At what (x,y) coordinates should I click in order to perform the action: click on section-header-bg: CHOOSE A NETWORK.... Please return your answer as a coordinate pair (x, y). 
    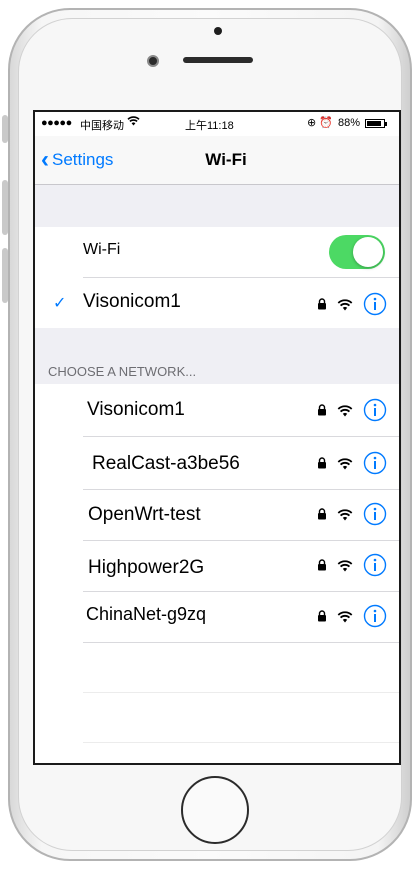
    Looking at the image, I should click on (217, 356).